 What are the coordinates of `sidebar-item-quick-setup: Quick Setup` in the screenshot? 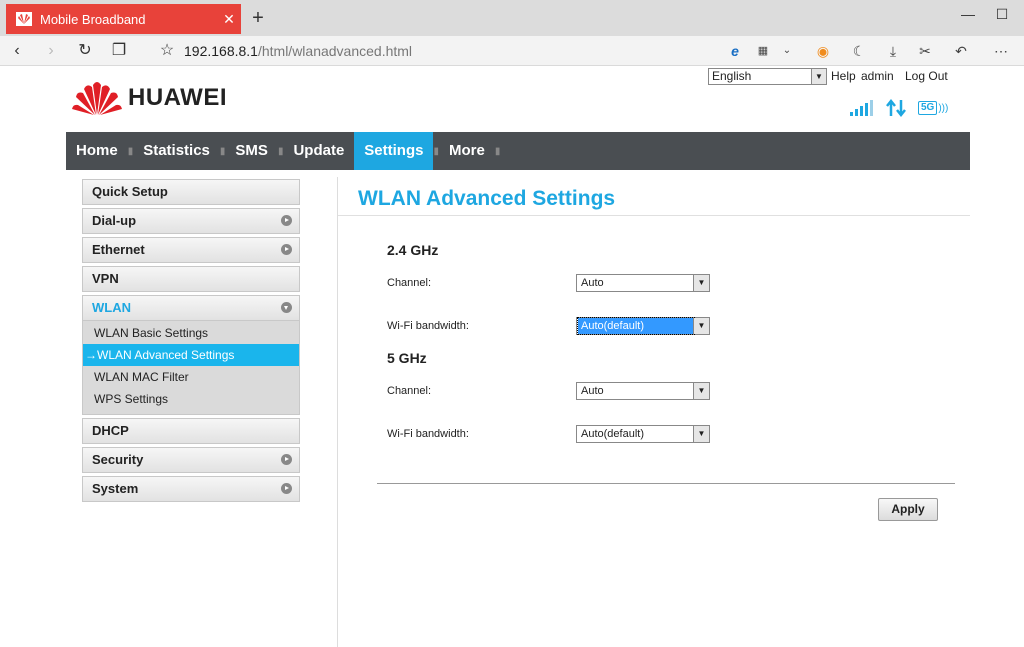 It's located at (191, 192).